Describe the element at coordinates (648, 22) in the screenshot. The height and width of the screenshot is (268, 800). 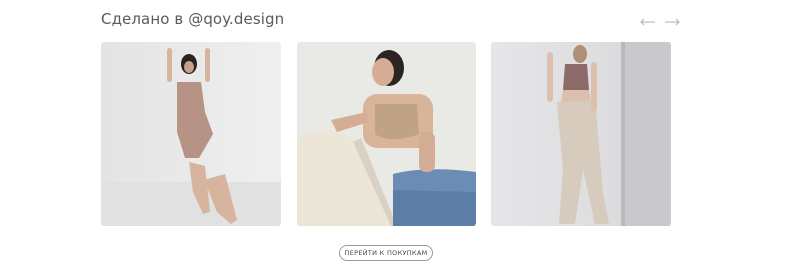
I see `arrow-left-icon` at that location.